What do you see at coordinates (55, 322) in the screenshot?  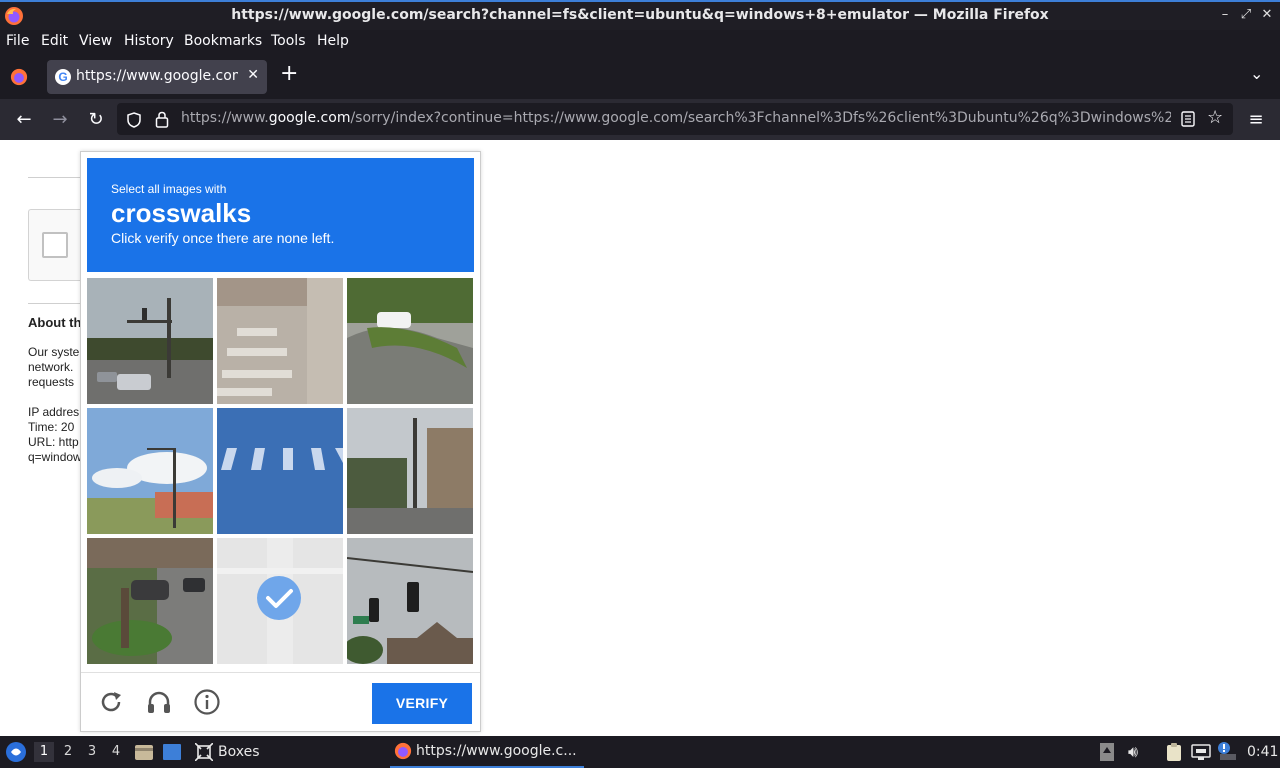 I see `page-heading: About th` at bounding box center [55, 322].